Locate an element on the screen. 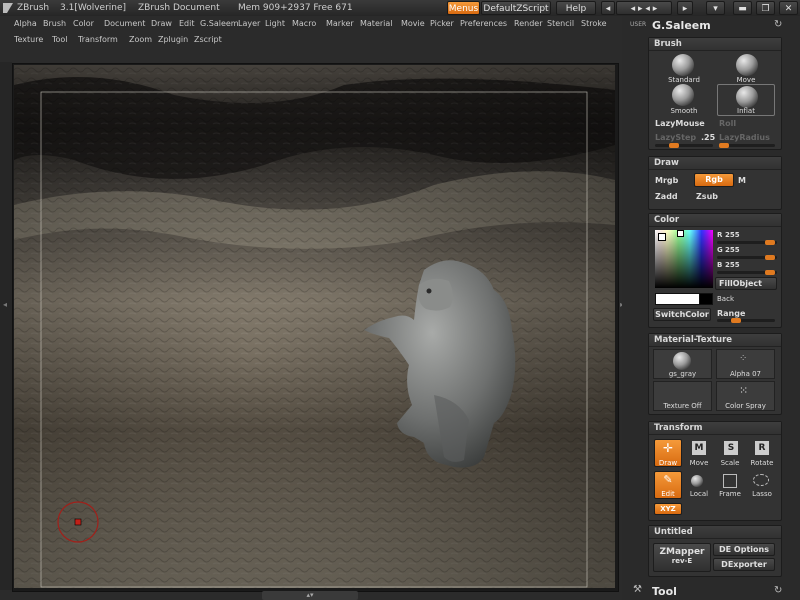 This screenshot has width=800, height=600. r-slider is located at coordinates (747, 242).